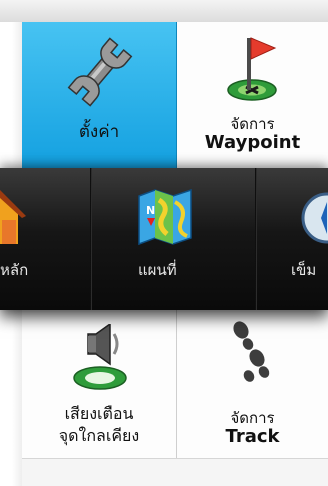 Image resolution: width=328 pixels, height=486 pixels. I want to click on alarm-label-line2: จุดใกลเคียง, so click(99, 435).